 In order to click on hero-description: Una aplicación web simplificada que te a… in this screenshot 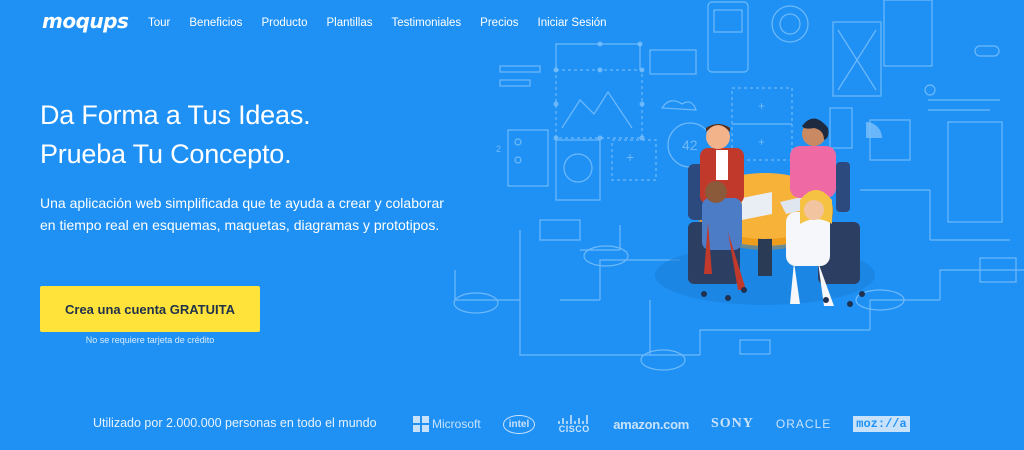, I will do `click(242, 214)`.